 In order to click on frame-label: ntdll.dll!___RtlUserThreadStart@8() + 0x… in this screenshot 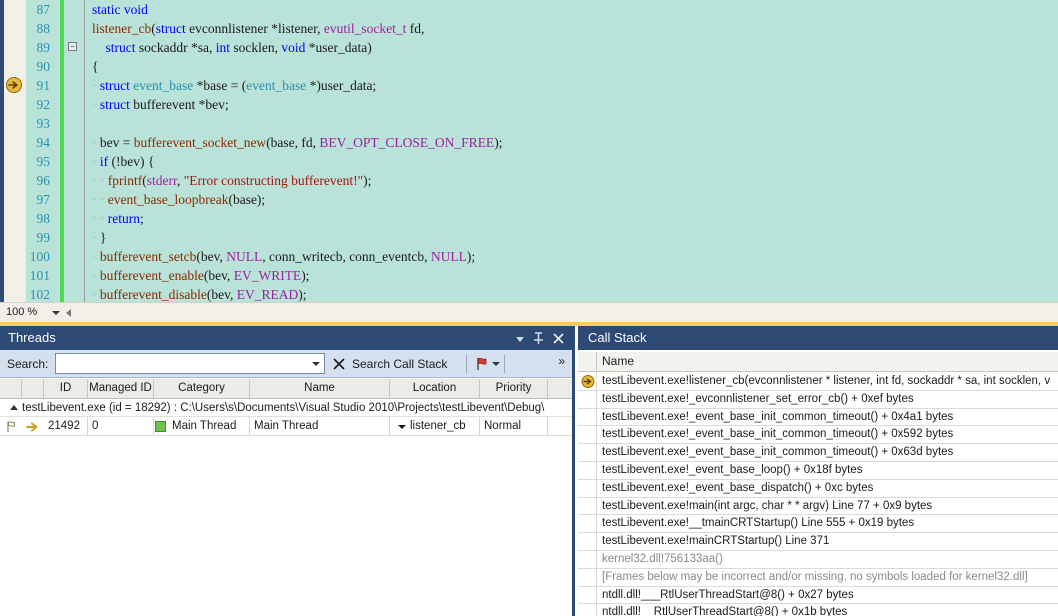, I will do `click(728, 594)`.